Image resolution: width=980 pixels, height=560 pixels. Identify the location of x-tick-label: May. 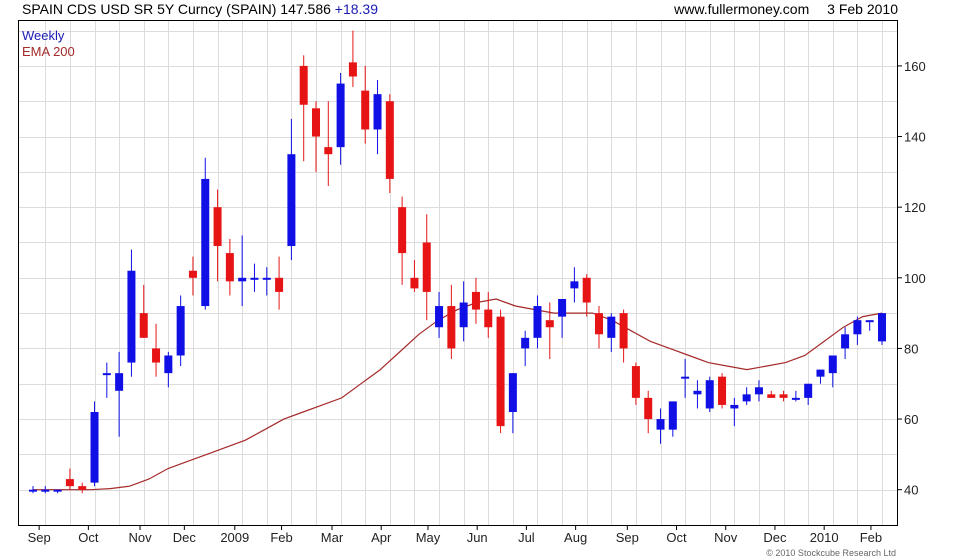
(428, 537).